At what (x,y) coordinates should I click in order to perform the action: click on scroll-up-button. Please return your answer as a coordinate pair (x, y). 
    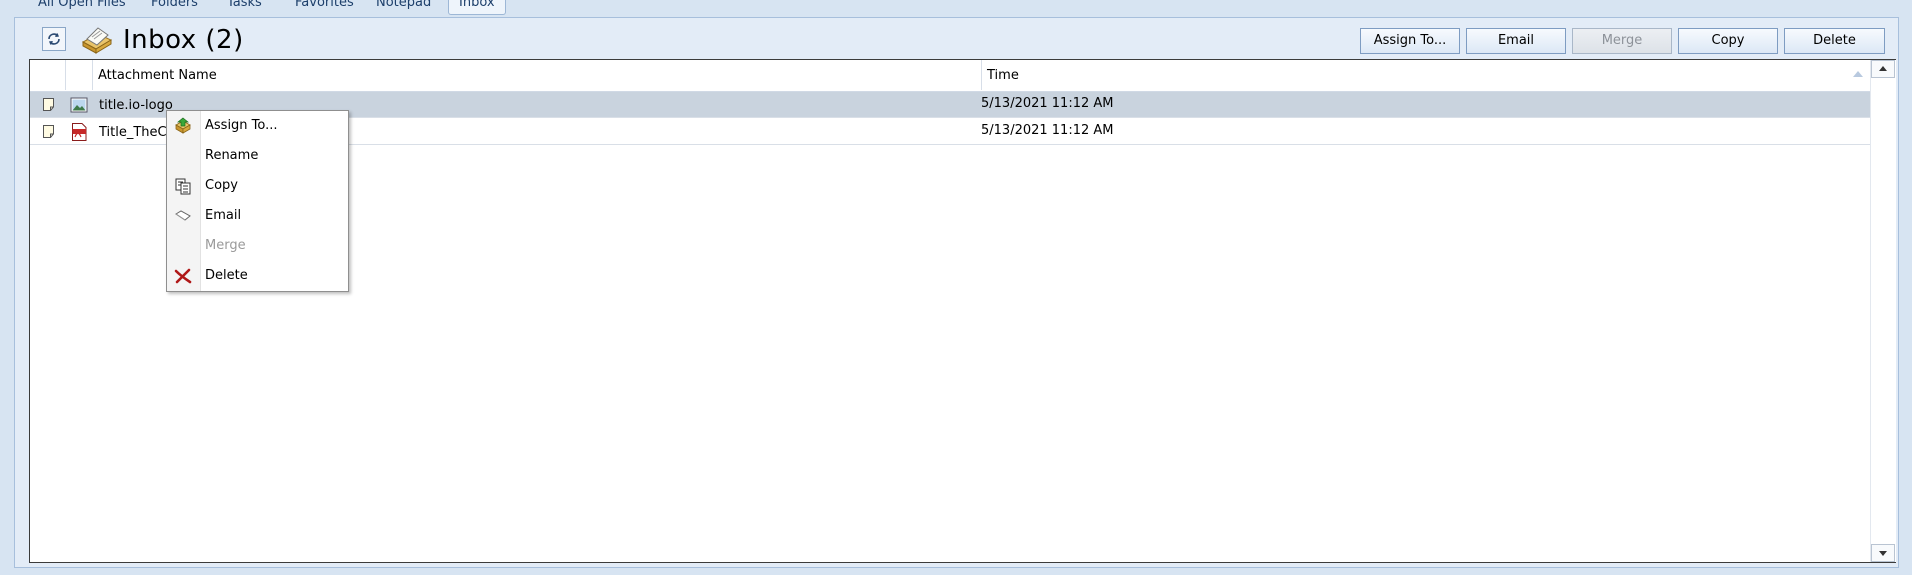
    Looking at the image, I should click on (1883, 69).